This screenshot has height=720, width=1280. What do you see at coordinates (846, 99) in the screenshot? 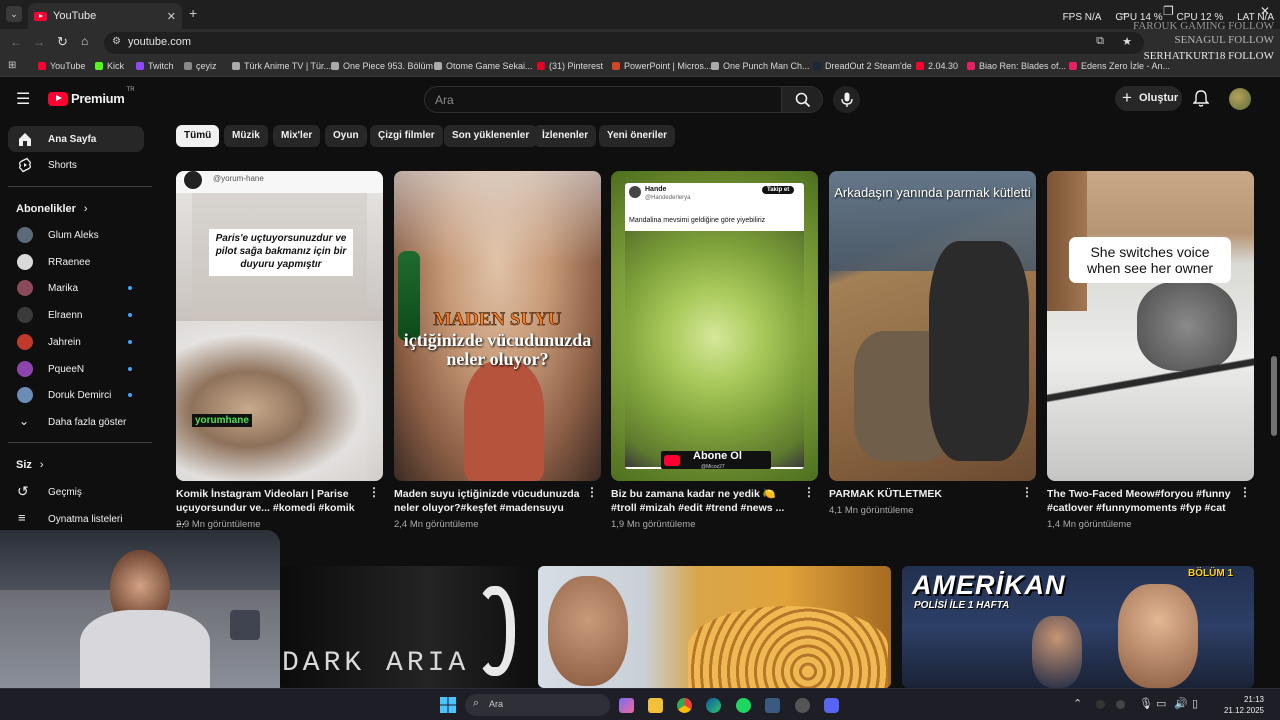
I see `voice-search-button` at bounding box center [846, 99].